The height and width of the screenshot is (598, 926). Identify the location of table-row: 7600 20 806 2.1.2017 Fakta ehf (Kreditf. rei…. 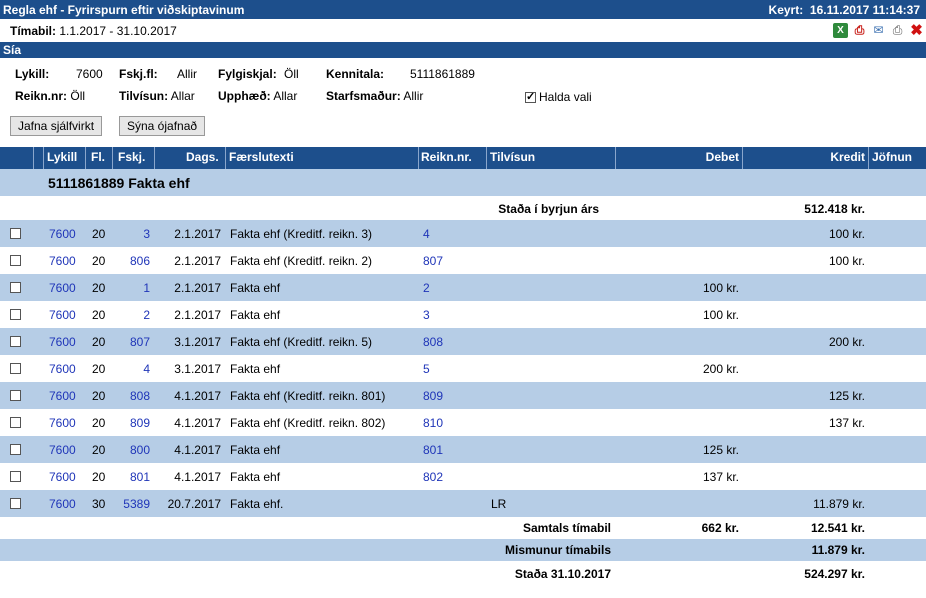
(463, 260).